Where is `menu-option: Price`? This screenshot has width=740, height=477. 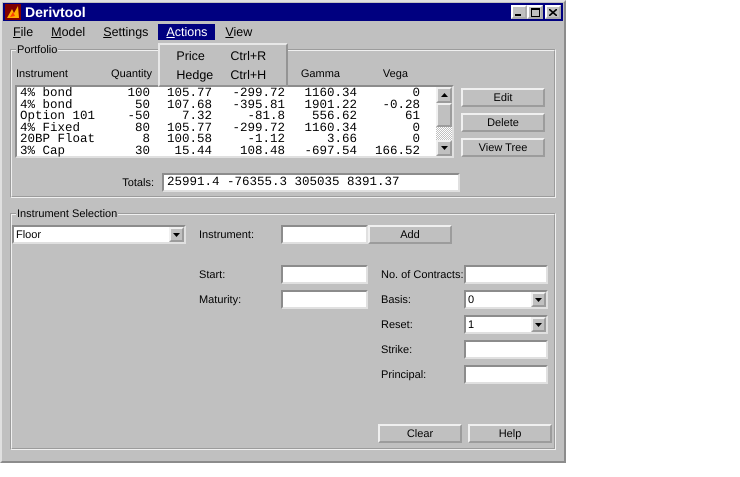 menu-option: Price is located at coordinates (203, 55).